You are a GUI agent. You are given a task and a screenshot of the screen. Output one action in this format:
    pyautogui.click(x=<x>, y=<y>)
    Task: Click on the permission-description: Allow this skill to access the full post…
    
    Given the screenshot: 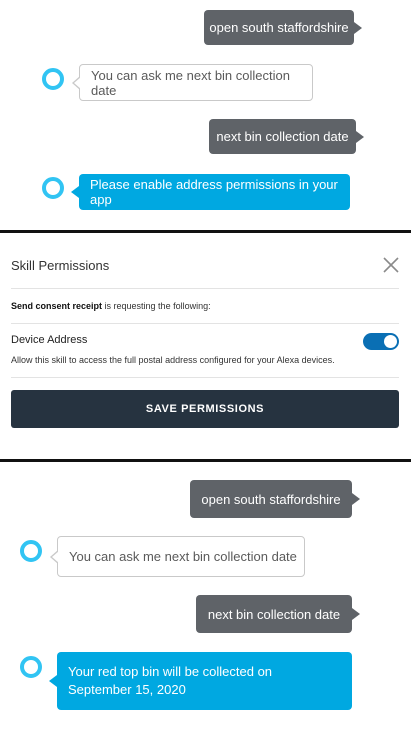 What is the action you would take?
    pyautogui.click(x=173, y=360)
    